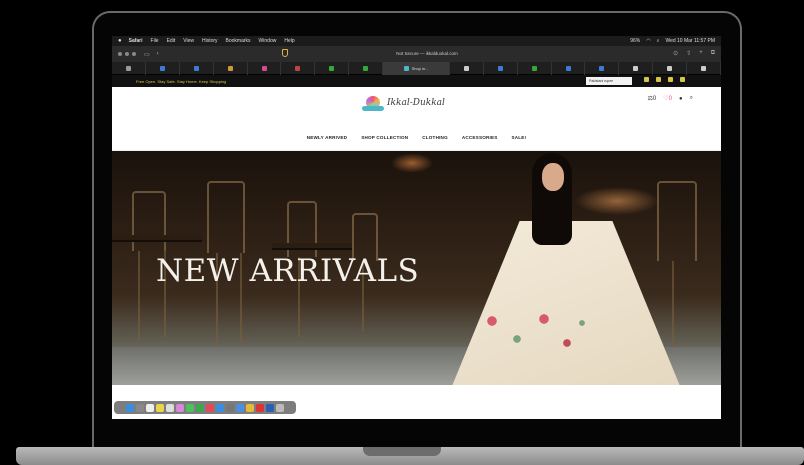 The width and height of the screenshot is (804, 465). I want to click on address-bar: Not Secure — ikkalduokal.com, so click(427, 53).